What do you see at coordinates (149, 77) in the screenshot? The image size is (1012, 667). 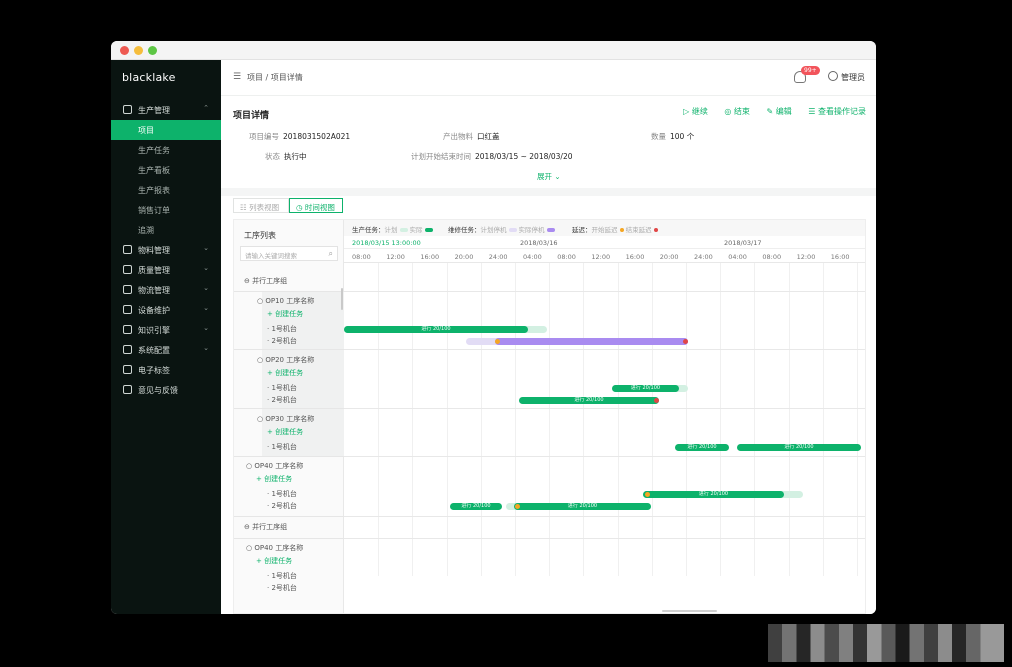 I see `brand-logo: blacklake` at bounding box center [149, 77].